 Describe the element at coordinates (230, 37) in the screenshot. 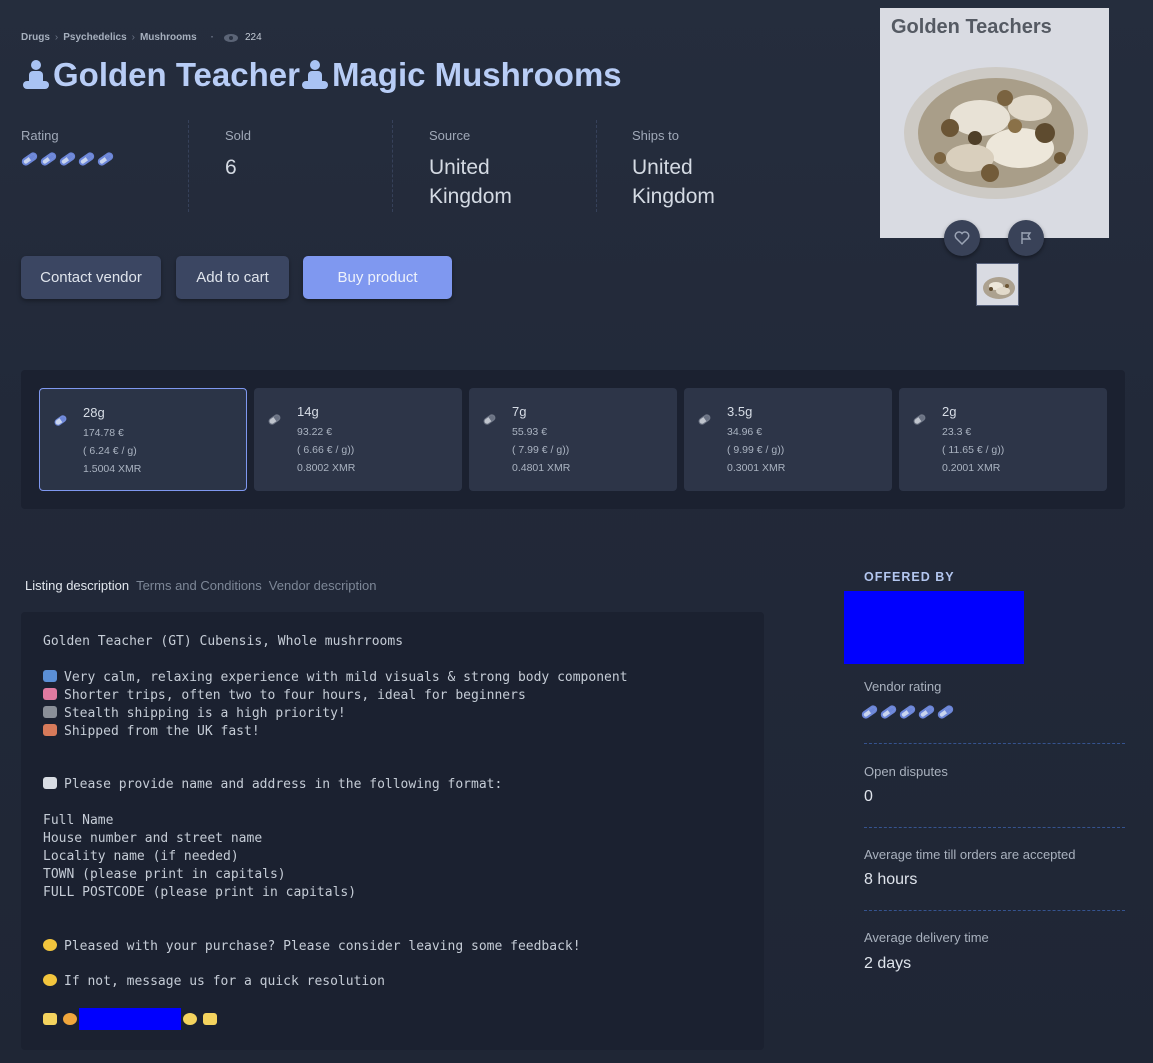

I see `eye-icon` at that location.